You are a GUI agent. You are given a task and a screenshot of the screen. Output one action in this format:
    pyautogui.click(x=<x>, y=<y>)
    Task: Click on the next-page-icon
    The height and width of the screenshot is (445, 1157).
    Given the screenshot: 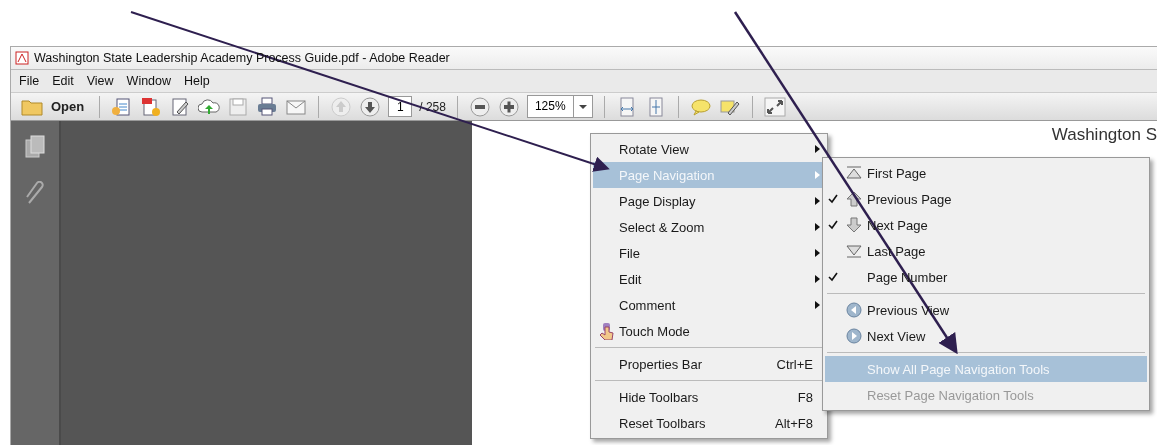 What is the action you would take?
    pyautogui.click(x=370, y=106)
    